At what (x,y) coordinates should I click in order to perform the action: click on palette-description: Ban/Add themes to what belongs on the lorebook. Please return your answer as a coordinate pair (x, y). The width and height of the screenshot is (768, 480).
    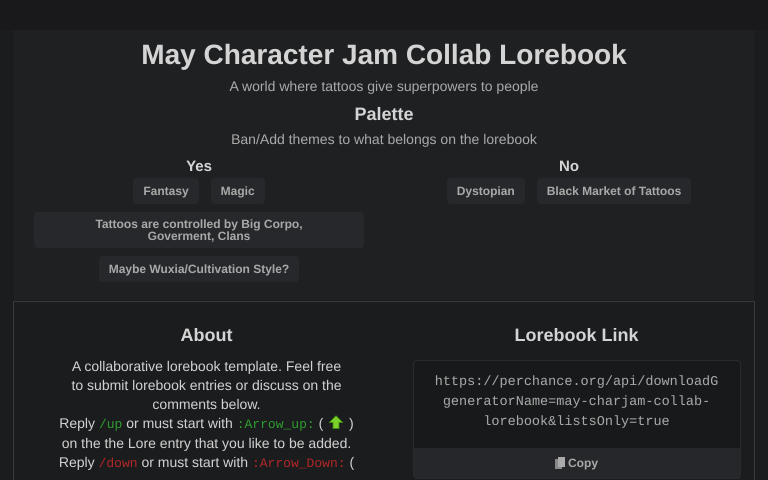
    Looking at the image, I should click on (384, 139).